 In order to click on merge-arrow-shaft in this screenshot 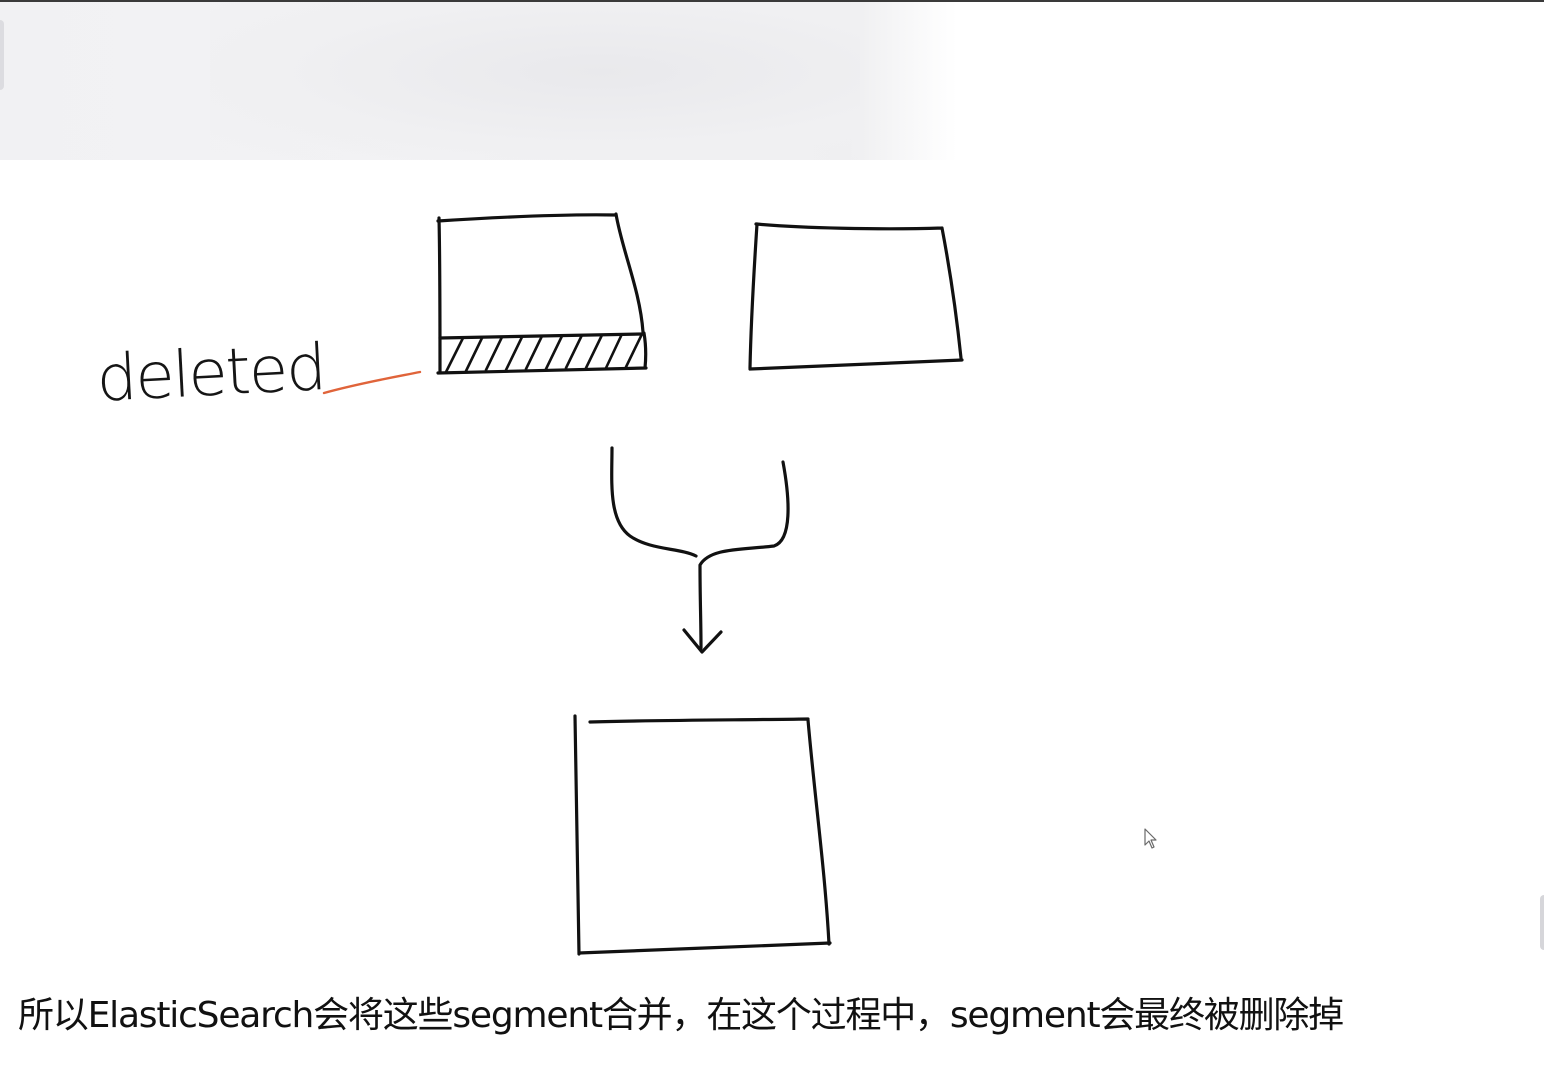, I will do `click(700, 548)`.